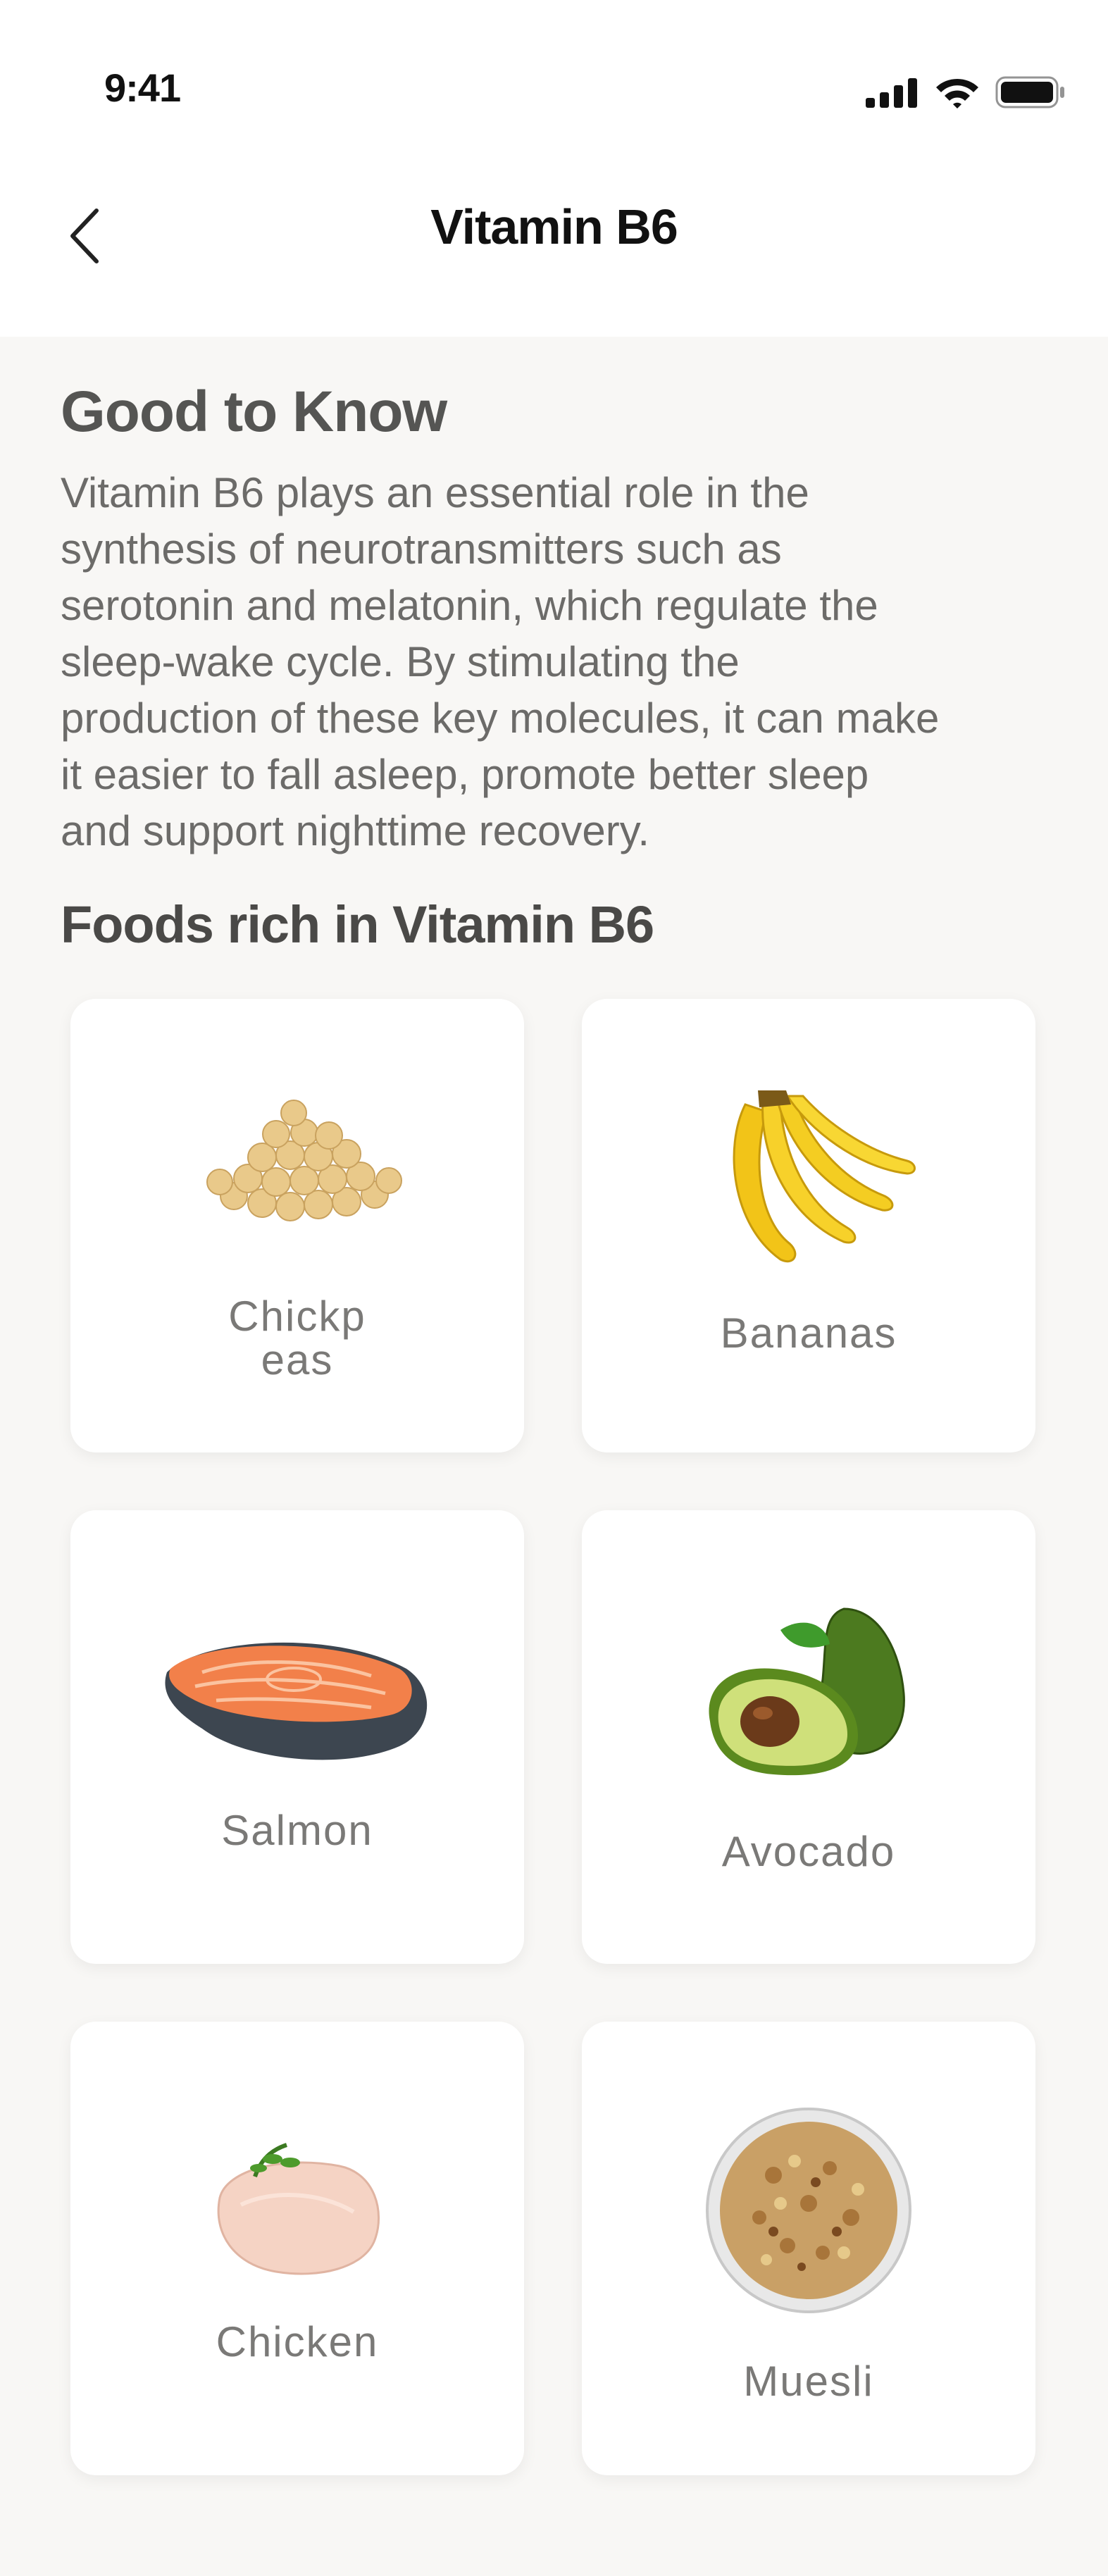 Image resolution: width=1108 pixels, height=2576 pixels. I want to click on wifi-icon, so click(957, 93).